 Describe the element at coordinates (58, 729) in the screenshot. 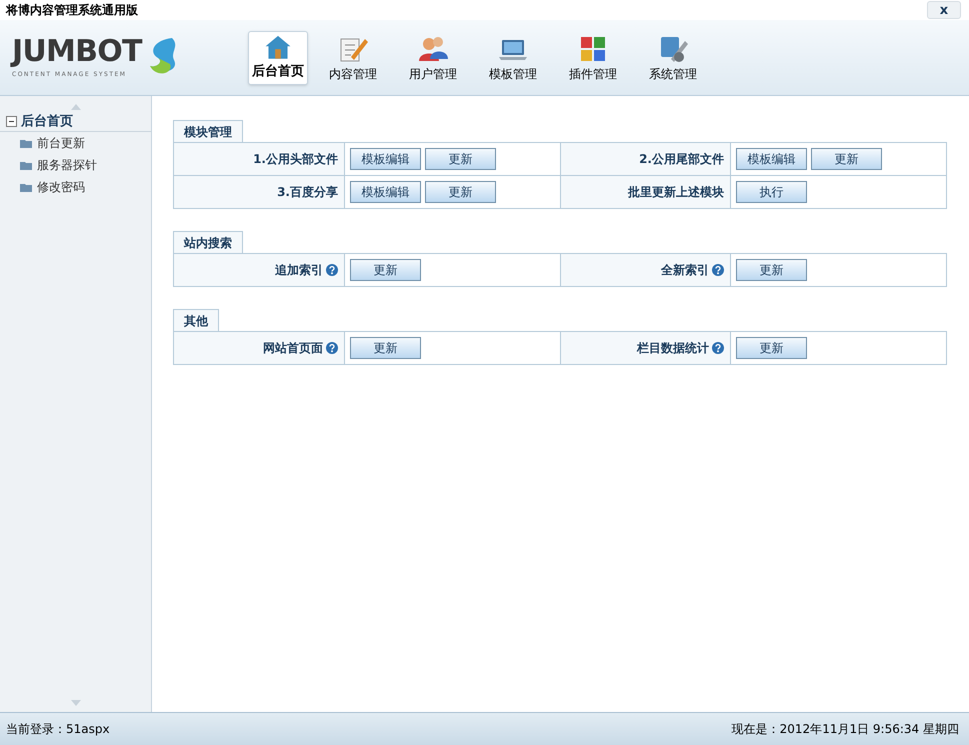

I see `login-status: 当前登录：51aspx` at that location.